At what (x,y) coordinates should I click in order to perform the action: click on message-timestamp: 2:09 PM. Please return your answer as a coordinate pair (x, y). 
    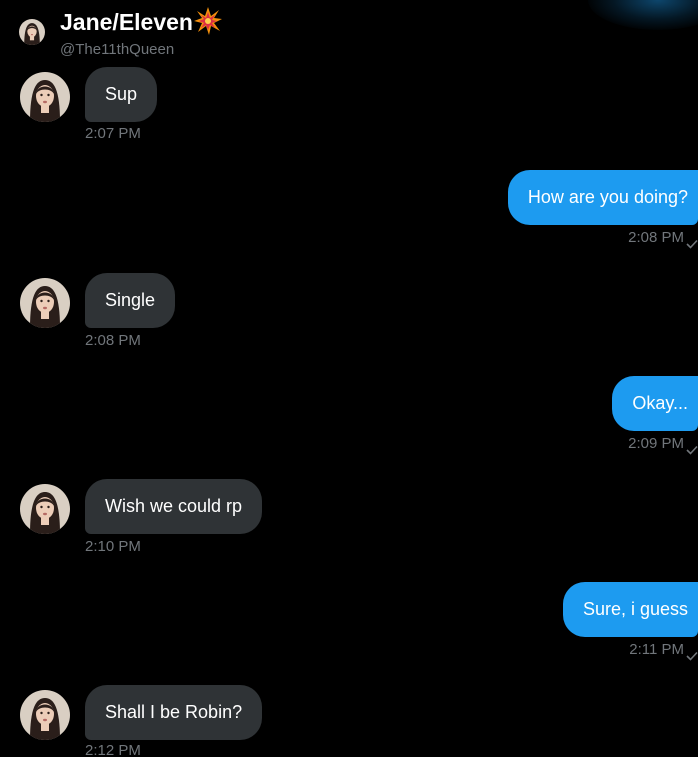
    Looking at the image, I should click on (663, 445).